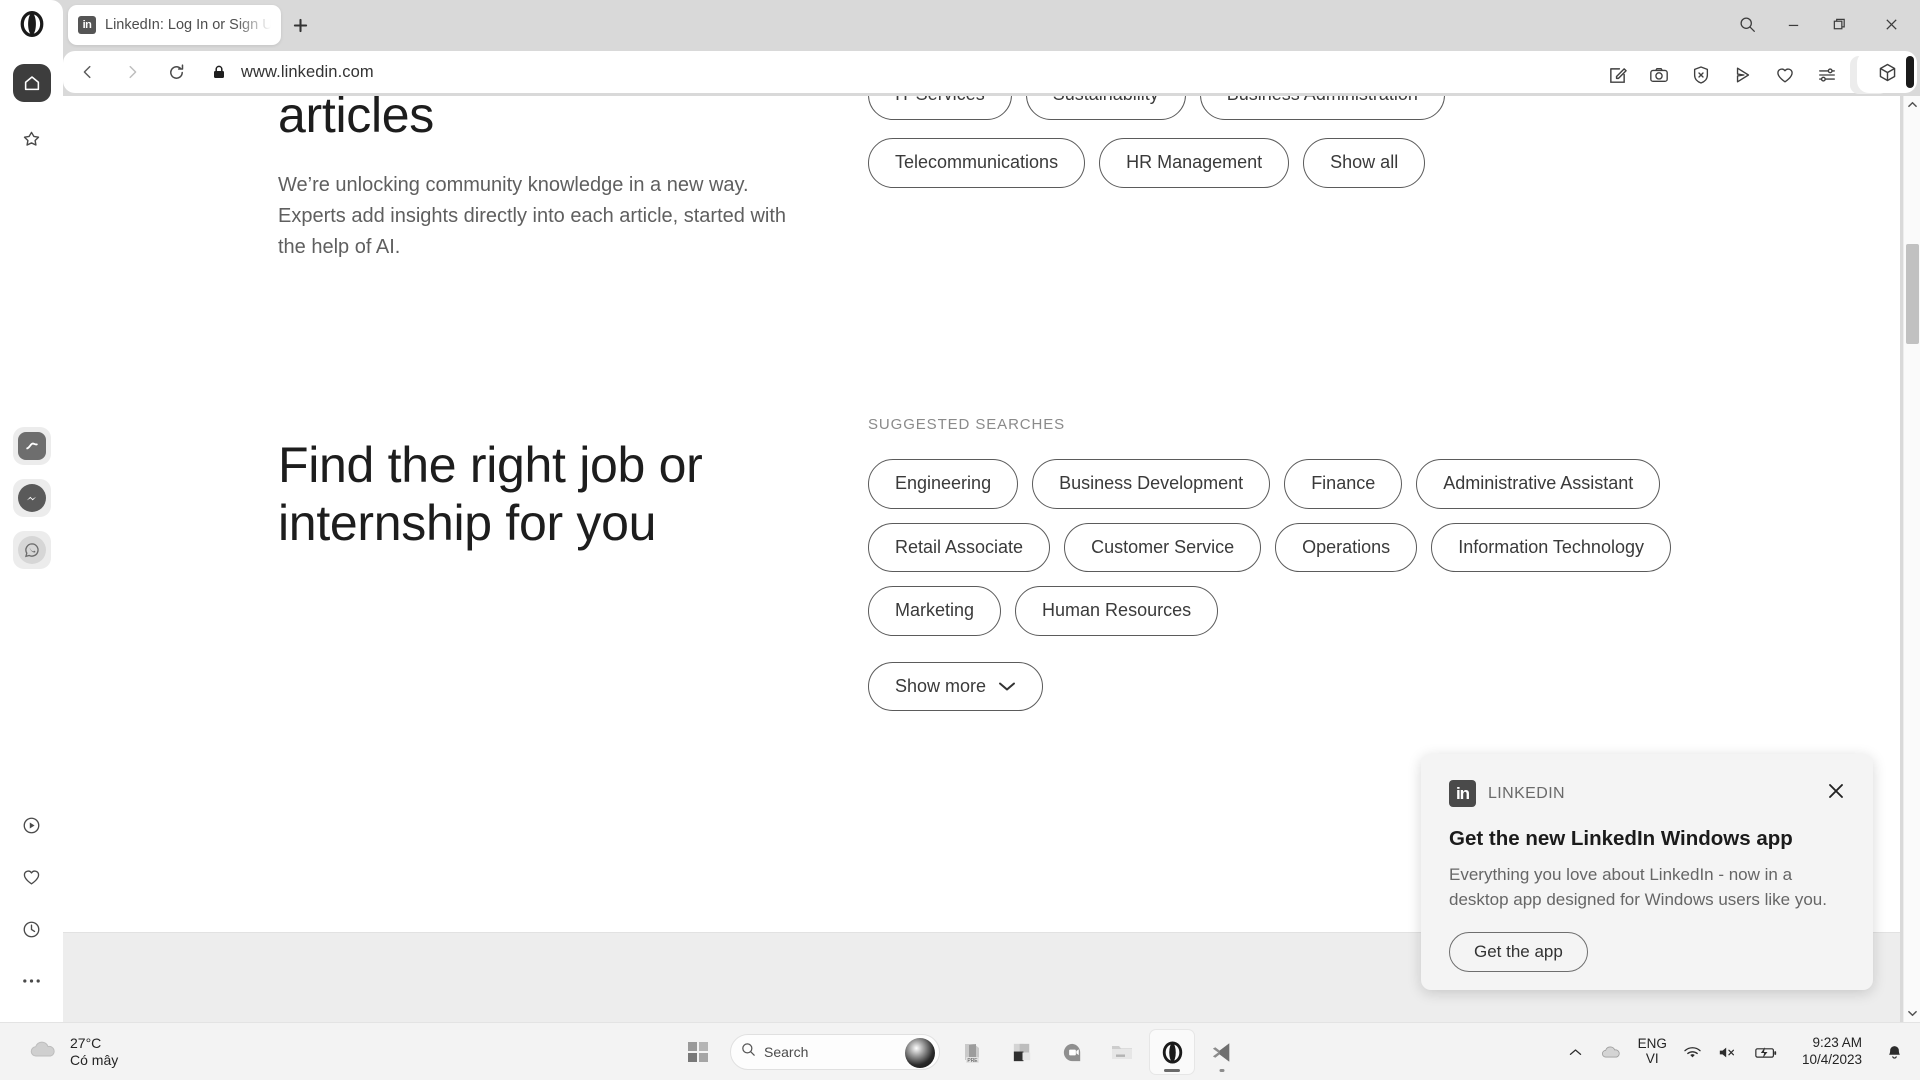  Describe the element at coordinates (972, 1061) in the screenshot. I see `svg-text: PRE` at that location.